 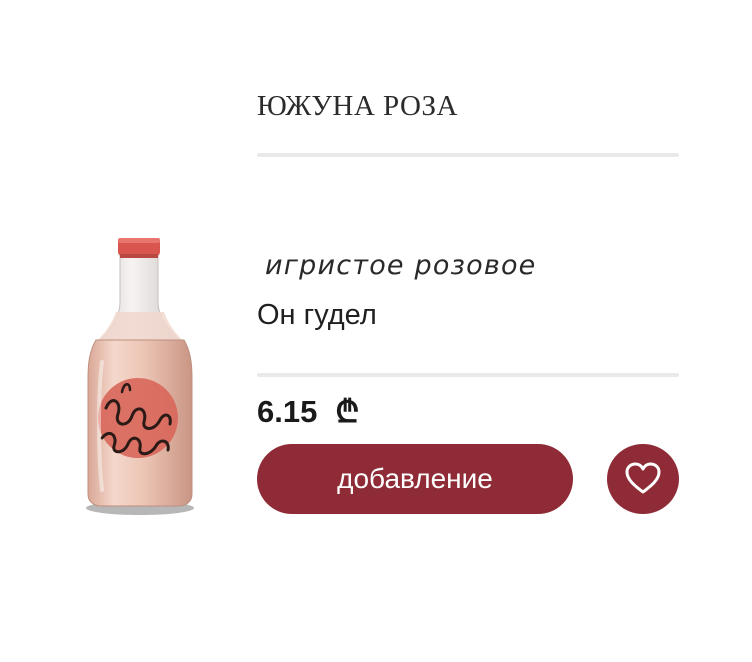 I want to click on wine-type: игристое розовое, so click(x=401, y=265).